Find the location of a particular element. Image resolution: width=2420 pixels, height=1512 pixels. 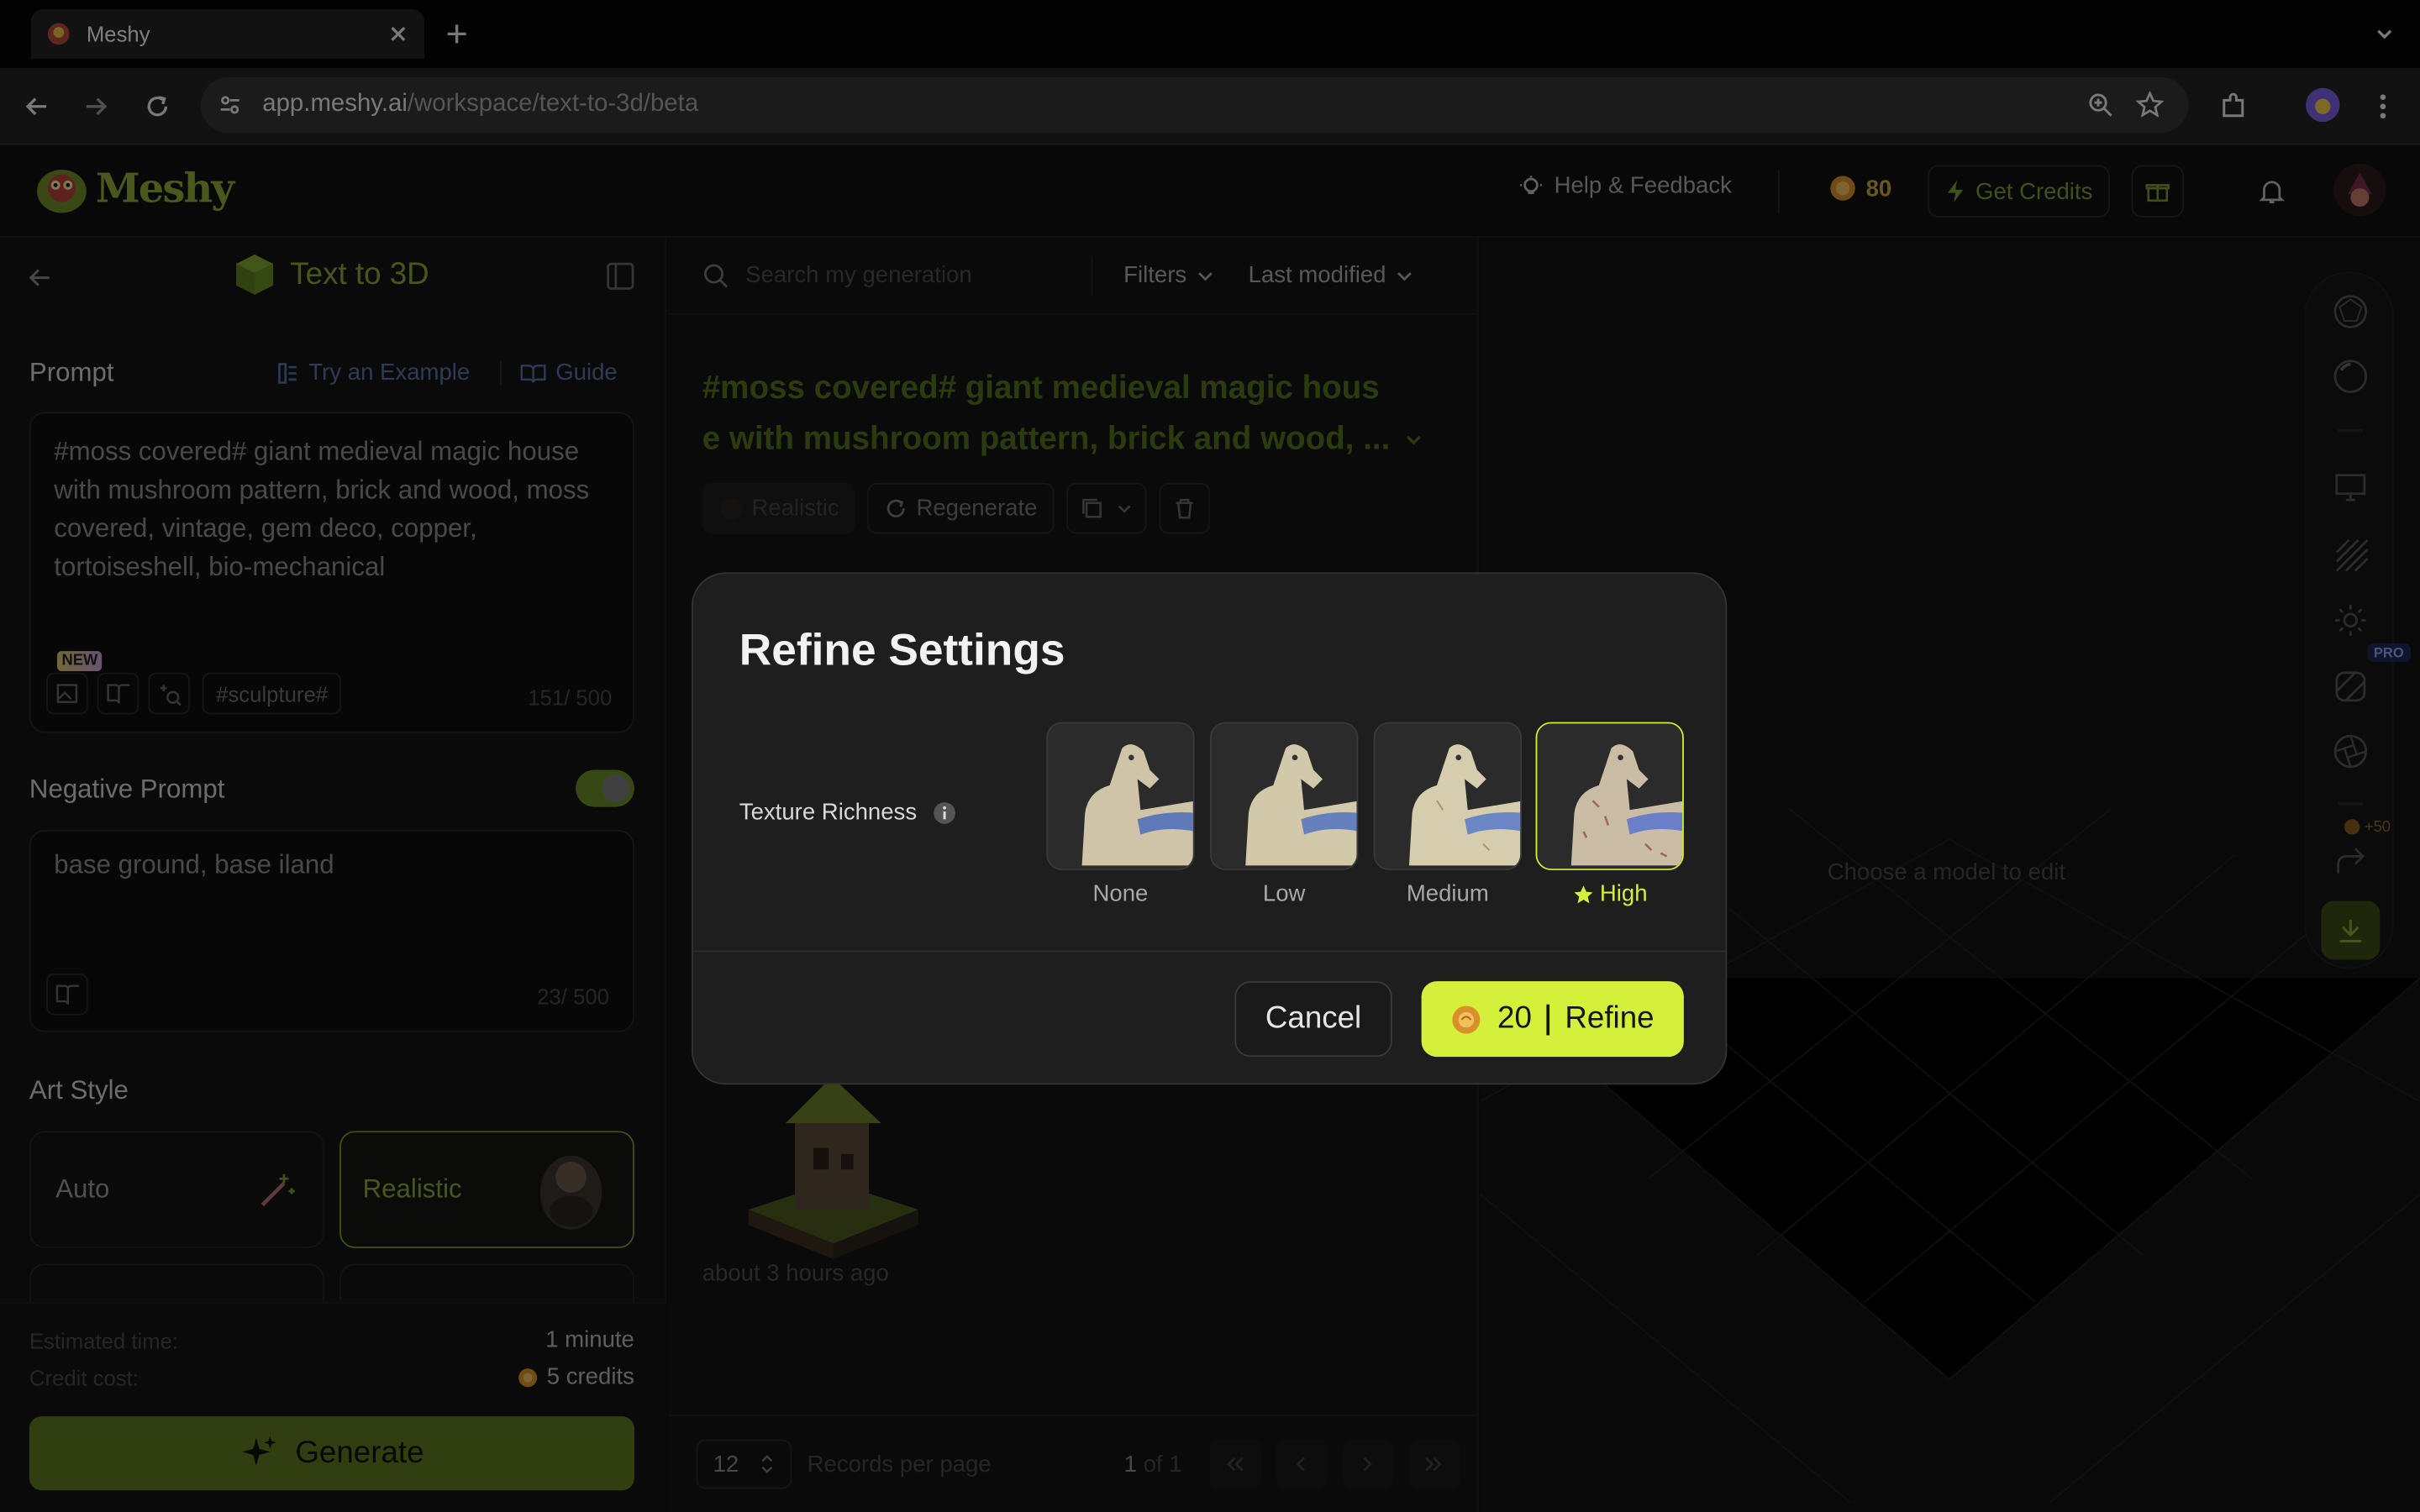

cancel-button: Cancel is located at coordinates (1313, 1019).